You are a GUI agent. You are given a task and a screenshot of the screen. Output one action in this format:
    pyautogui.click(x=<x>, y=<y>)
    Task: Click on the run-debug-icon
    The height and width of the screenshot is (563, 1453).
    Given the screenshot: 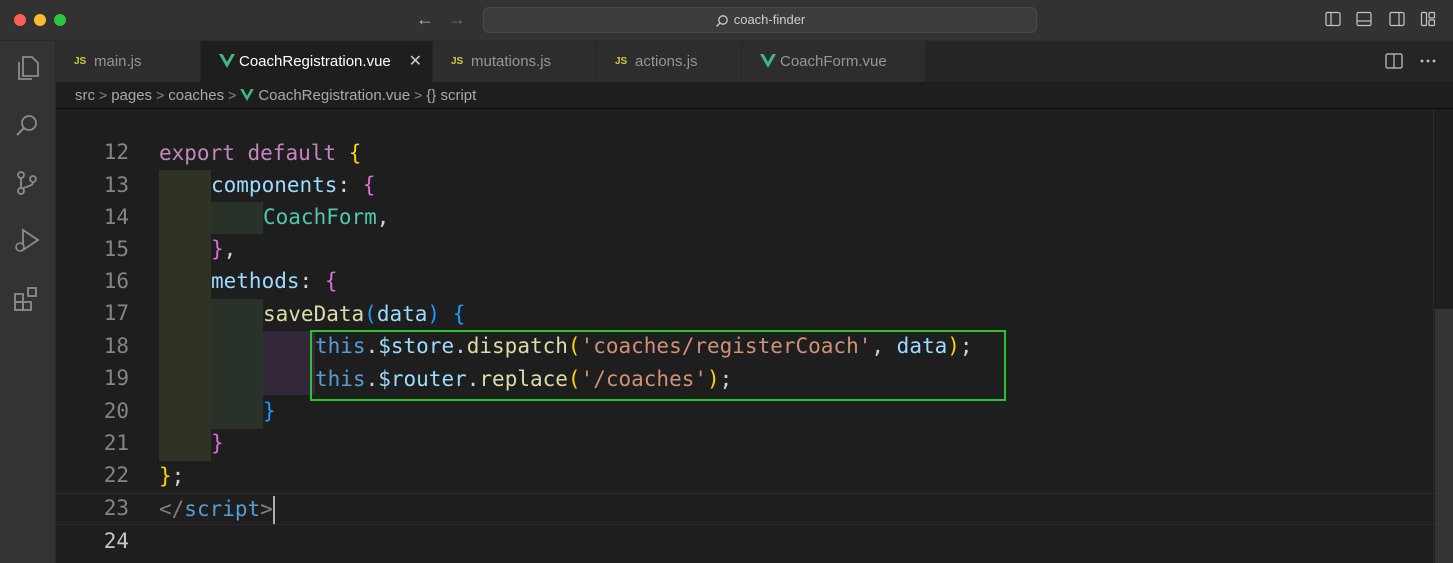 What is the action you would take?
    pyautogui.click(x=27, y=240)
    